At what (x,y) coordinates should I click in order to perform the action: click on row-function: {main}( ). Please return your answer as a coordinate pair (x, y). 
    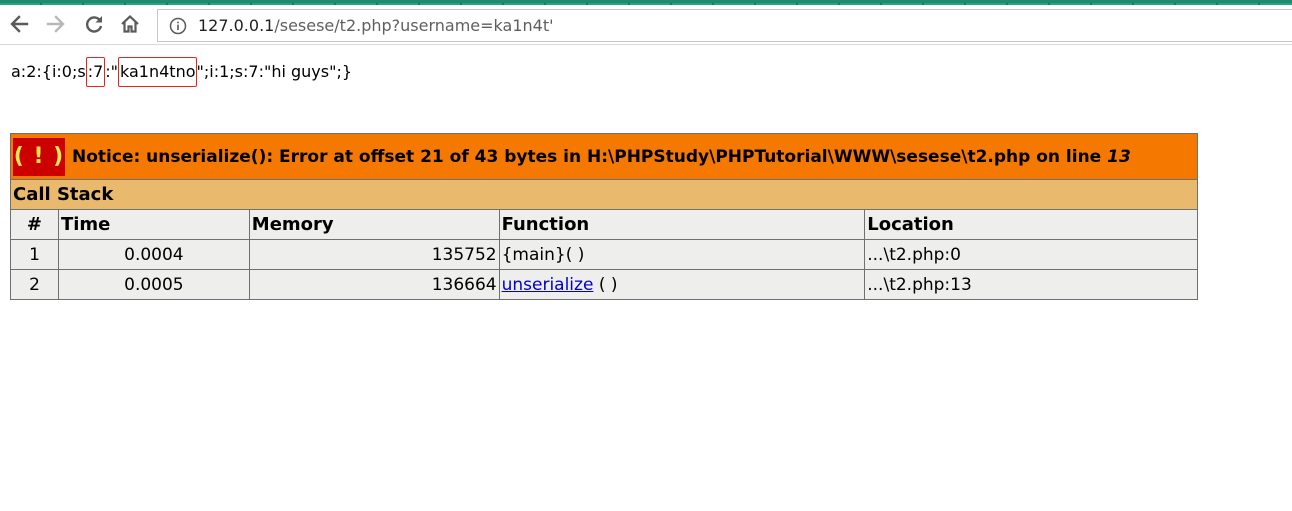
    Looking at the image, I should click on (682, 254).